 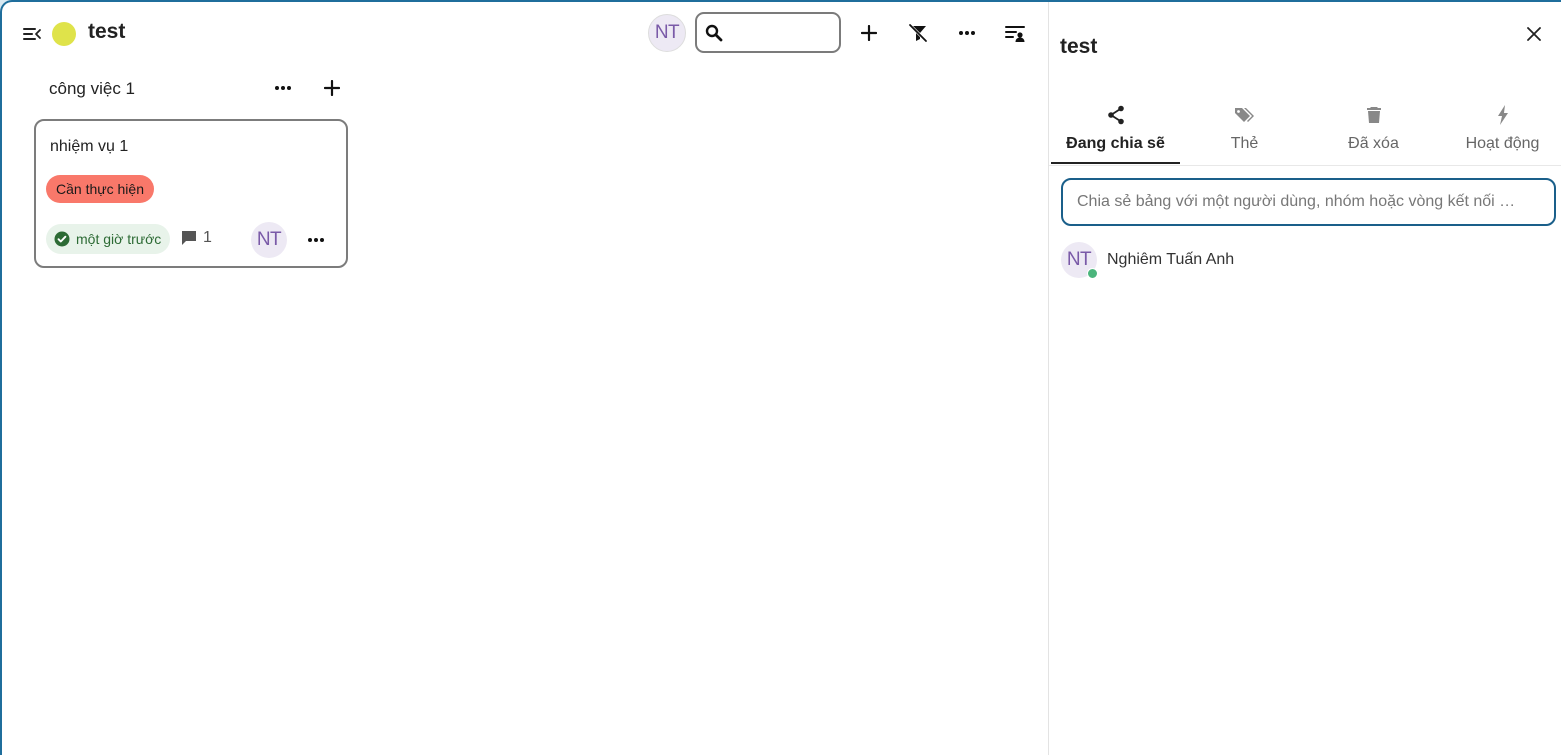 I want to click on tab-label: Đã xóa, so click(x=1373, y=143).